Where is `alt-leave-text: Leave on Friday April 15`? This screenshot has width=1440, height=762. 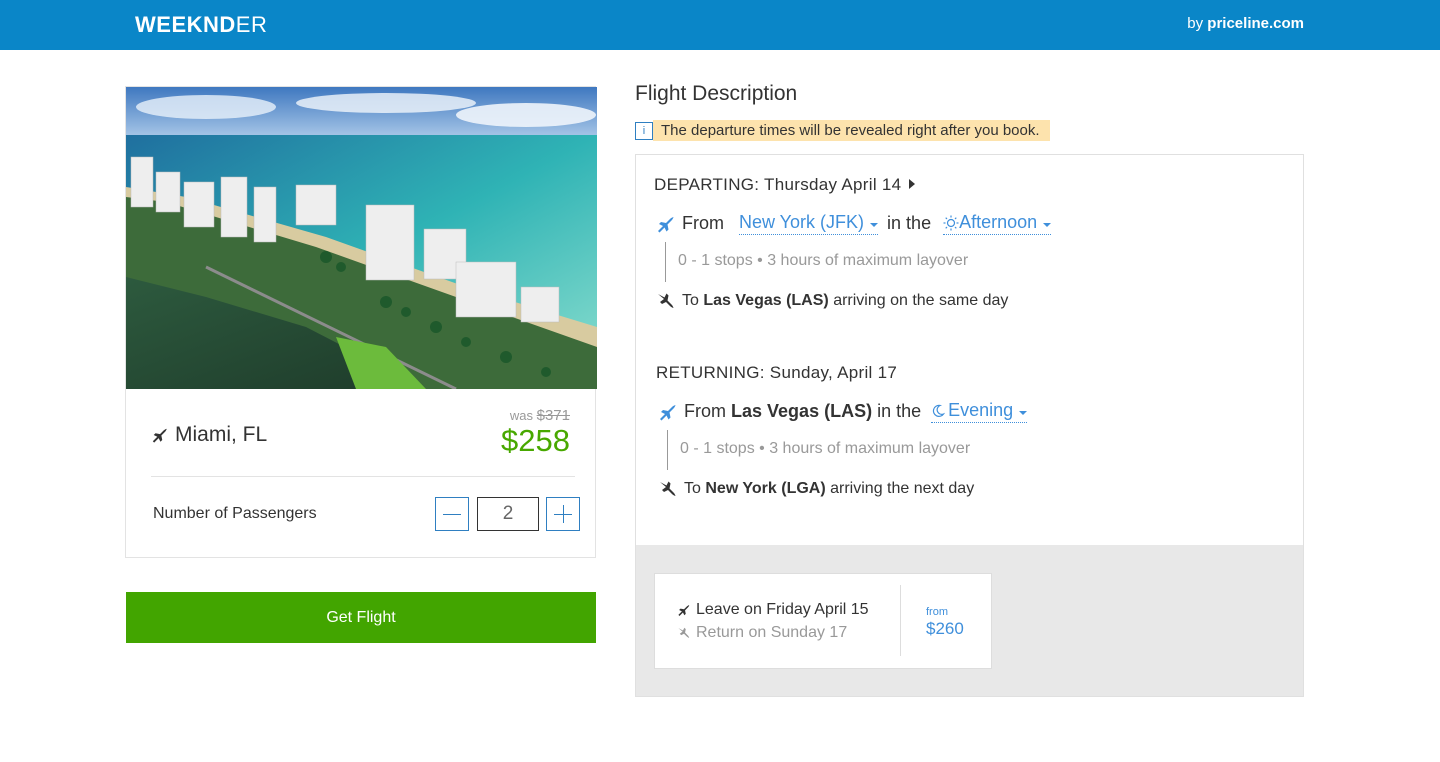
alt-leave-text: Leave on Friday April 15 is located at coordinates (782, 609).